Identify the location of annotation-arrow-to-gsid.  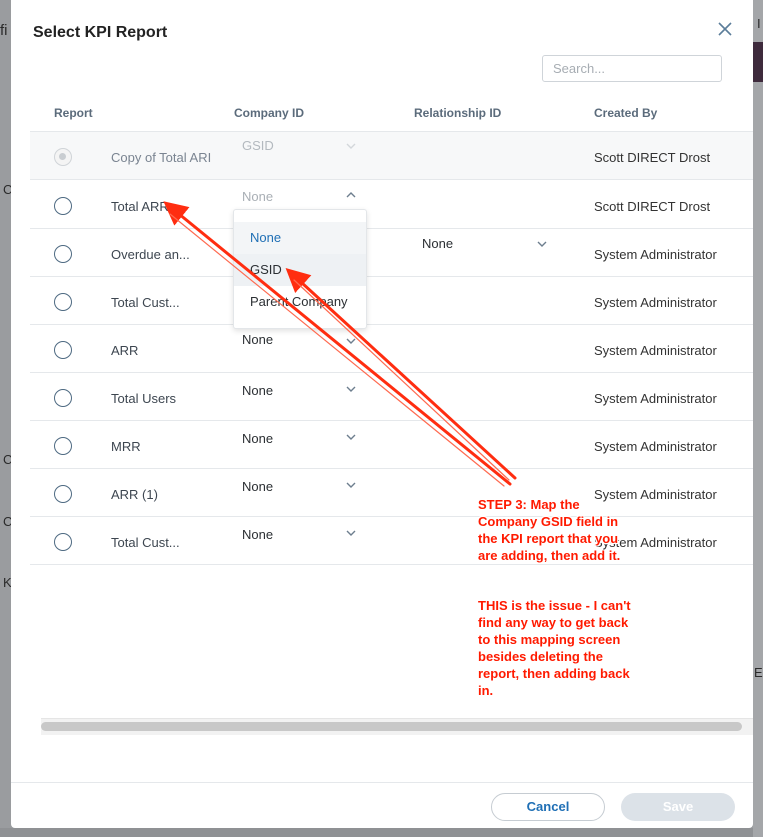
(401, 373).